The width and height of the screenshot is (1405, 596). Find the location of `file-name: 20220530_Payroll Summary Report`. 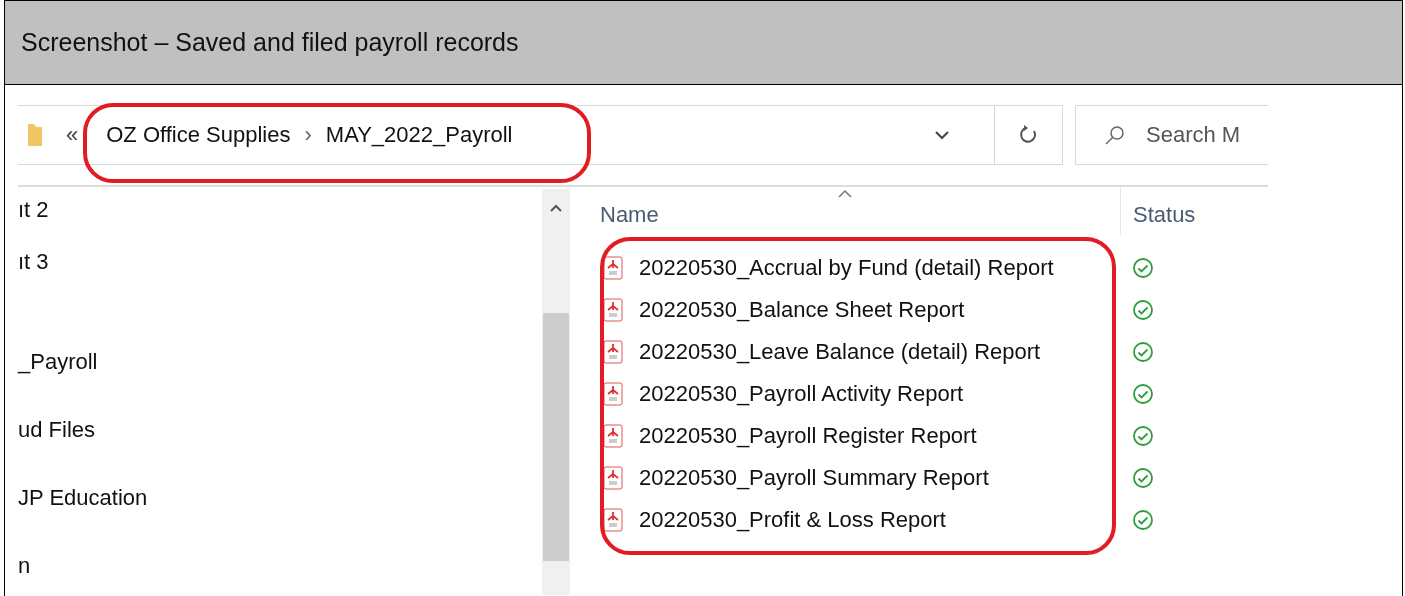

file-name: 20220530_Payroll Summary Report is located at coordinates (814, 478).